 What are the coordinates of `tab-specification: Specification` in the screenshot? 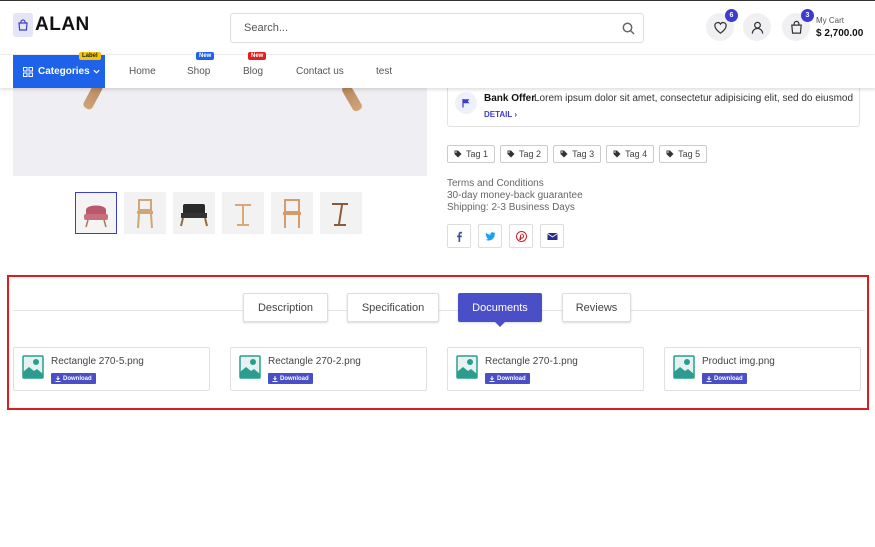 It's located at (393, 307).